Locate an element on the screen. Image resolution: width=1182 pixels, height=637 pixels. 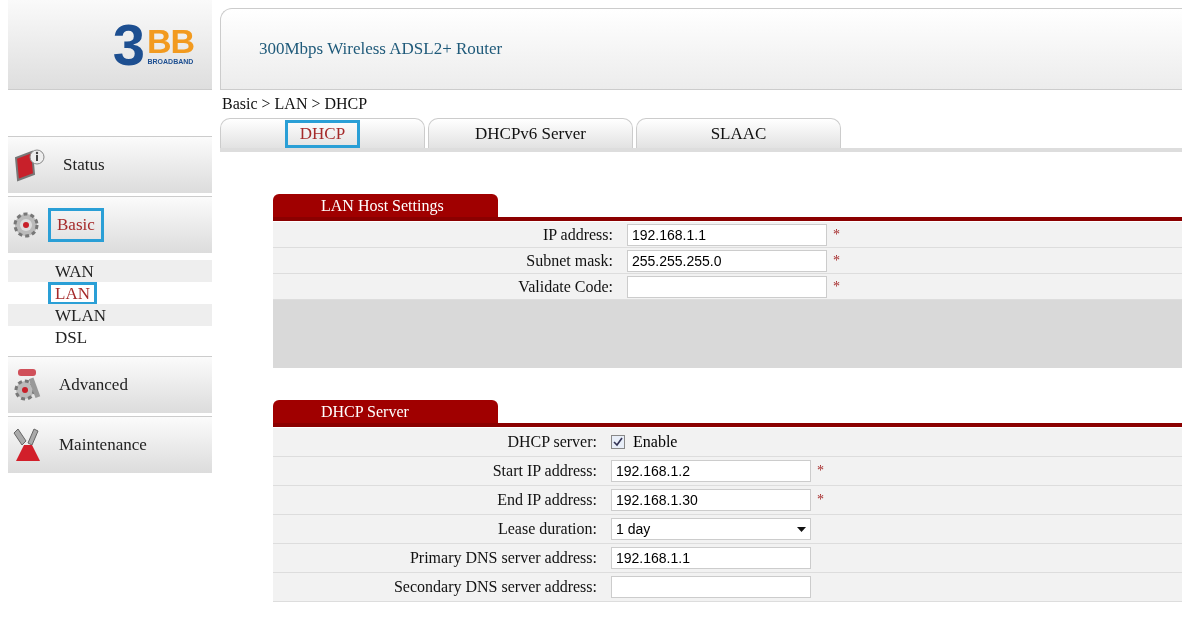
tab: SLAAC is located at coordinates (738, 133).